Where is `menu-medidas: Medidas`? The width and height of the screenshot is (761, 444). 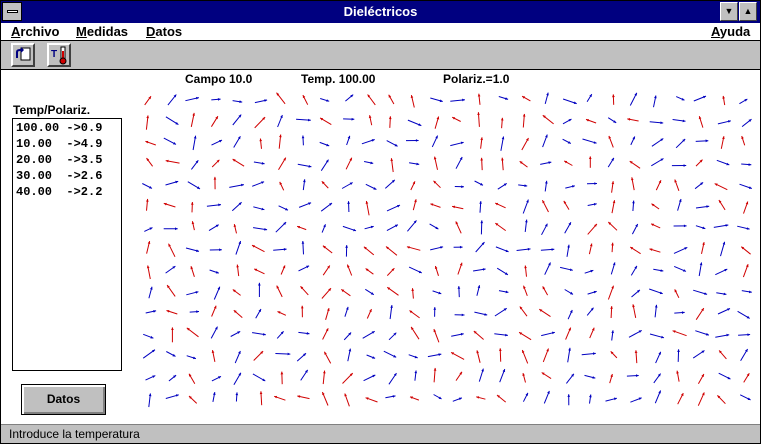
menu-medidas: Medidas is located at coordinates (102, 31).